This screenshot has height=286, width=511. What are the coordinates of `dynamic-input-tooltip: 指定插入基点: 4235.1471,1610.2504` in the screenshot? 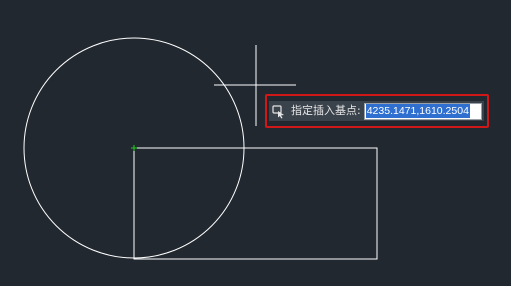 It's located at (376, 111).